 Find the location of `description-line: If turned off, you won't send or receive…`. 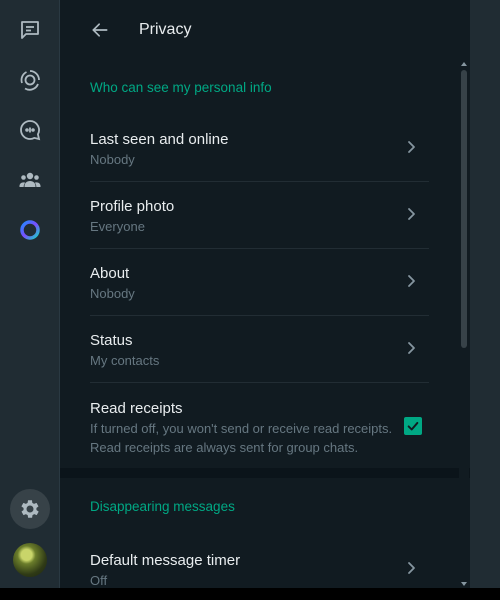

description-line: If turned off, you won't send or receive… is located at coordinates (241, 428).